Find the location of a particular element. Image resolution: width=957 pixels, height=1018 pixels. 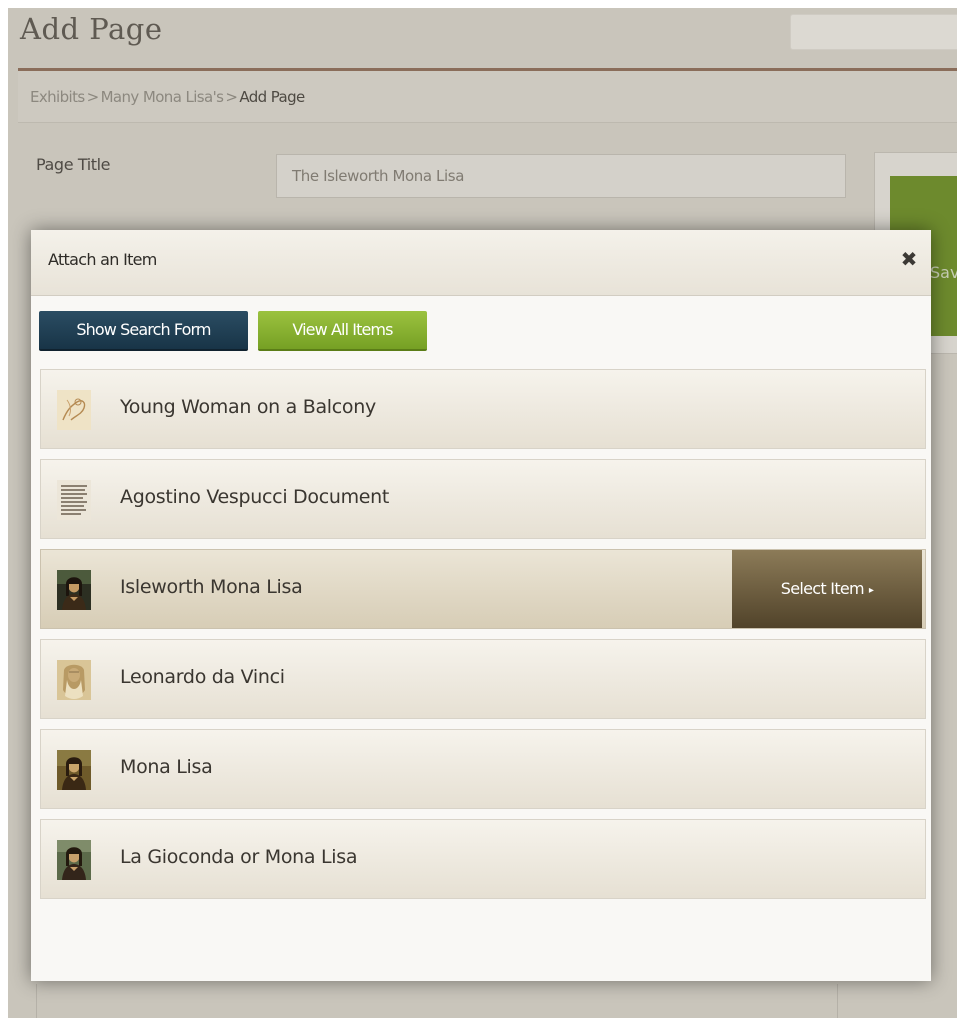

page-title: Add Page is located at coordinates (91, 29).